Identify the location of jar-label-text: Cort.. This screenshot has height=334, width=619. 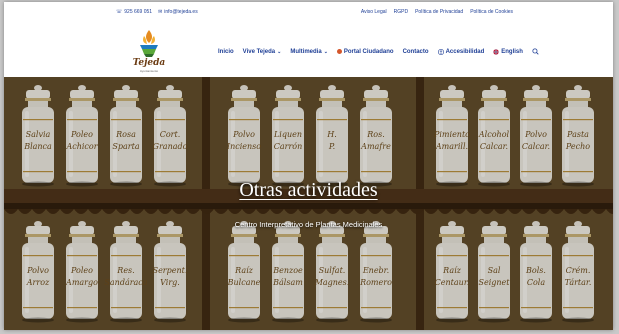
(170, 134).